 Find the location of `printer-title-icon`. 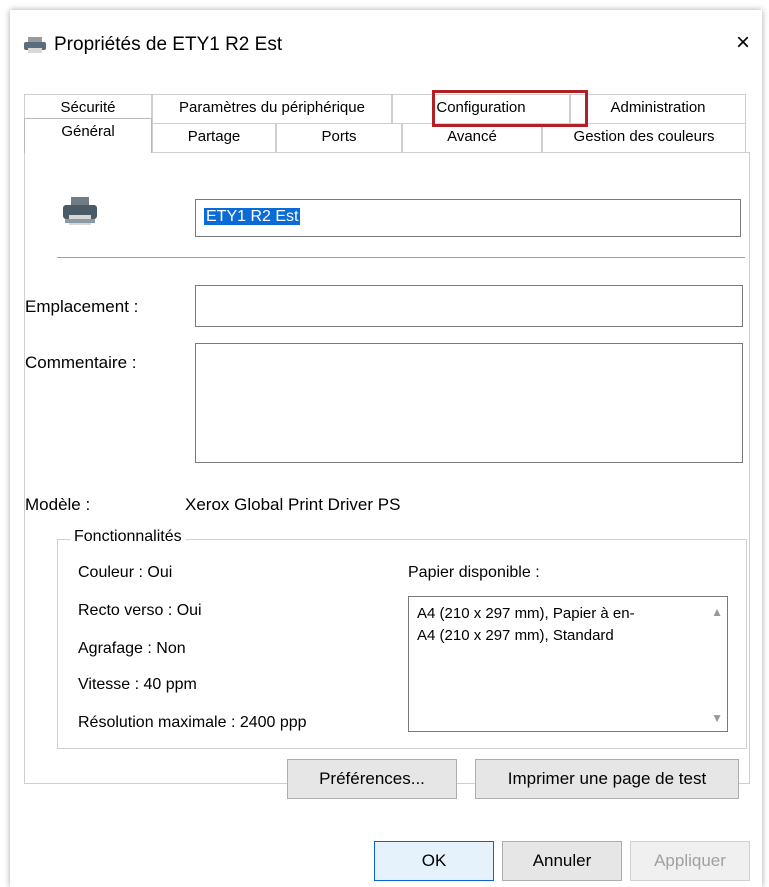

printer-title-icon is located at coordinates (35, 45).